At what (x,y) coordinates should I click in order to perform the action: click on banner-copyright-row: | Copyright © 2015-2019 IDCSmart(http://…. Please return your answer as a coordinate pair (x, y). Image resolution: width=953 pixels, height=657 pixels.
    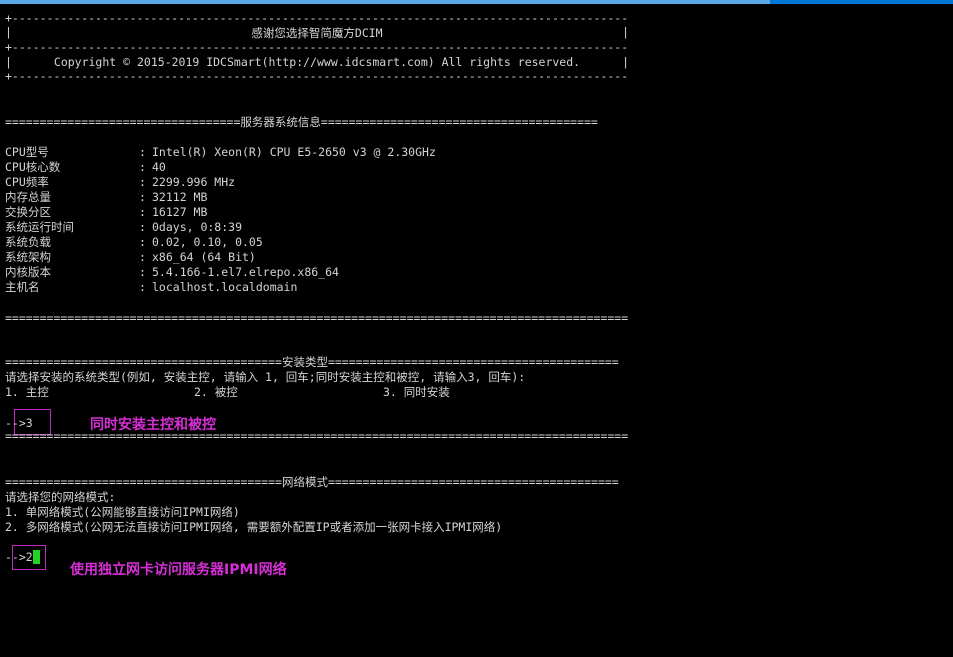
    Looking at the image, I should click on (317, 62).